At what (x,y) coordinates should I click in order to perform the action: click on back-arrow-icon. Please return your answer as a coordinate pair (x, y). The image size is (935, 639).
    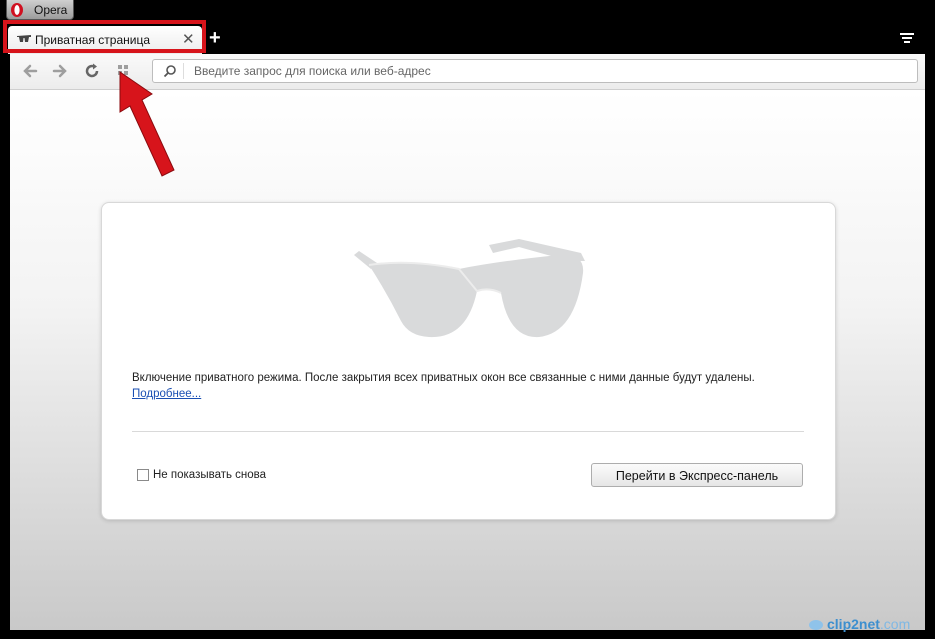
    Looking at the image, I should click on (30, 71).